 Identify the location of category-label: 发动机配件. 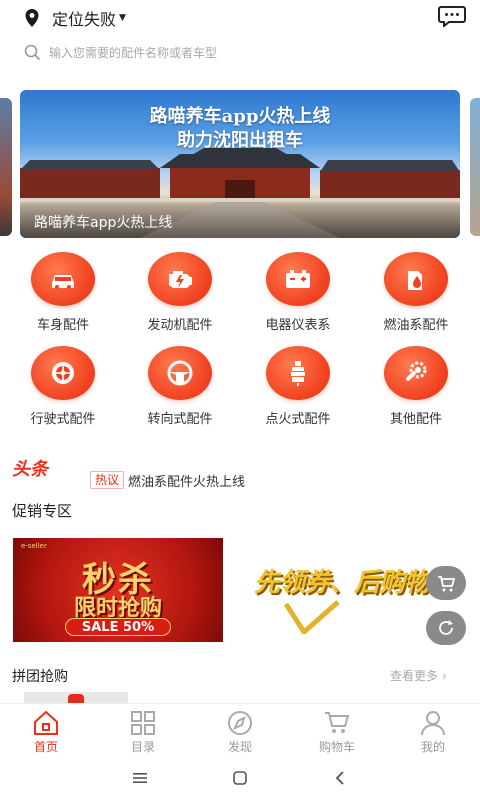
(180, 325).